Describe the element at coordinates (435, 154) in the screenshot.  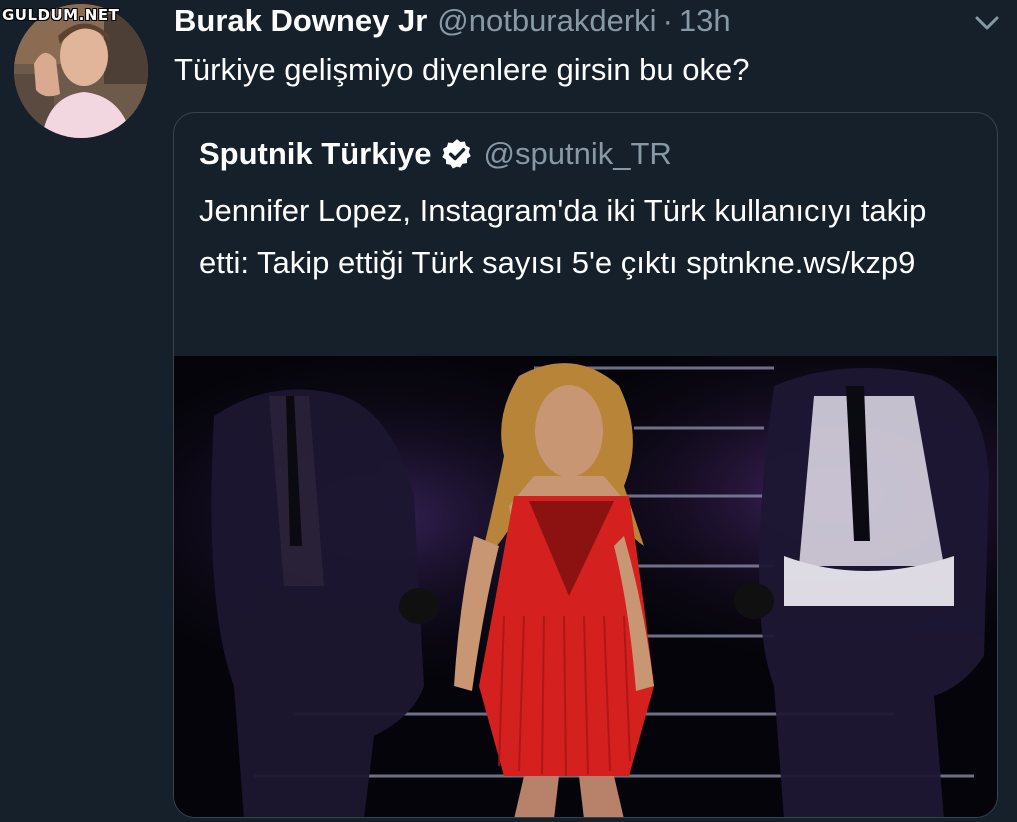
I see `quoted-tweet-header: Sputnik Türkiye @sputnik_TR` at that location.